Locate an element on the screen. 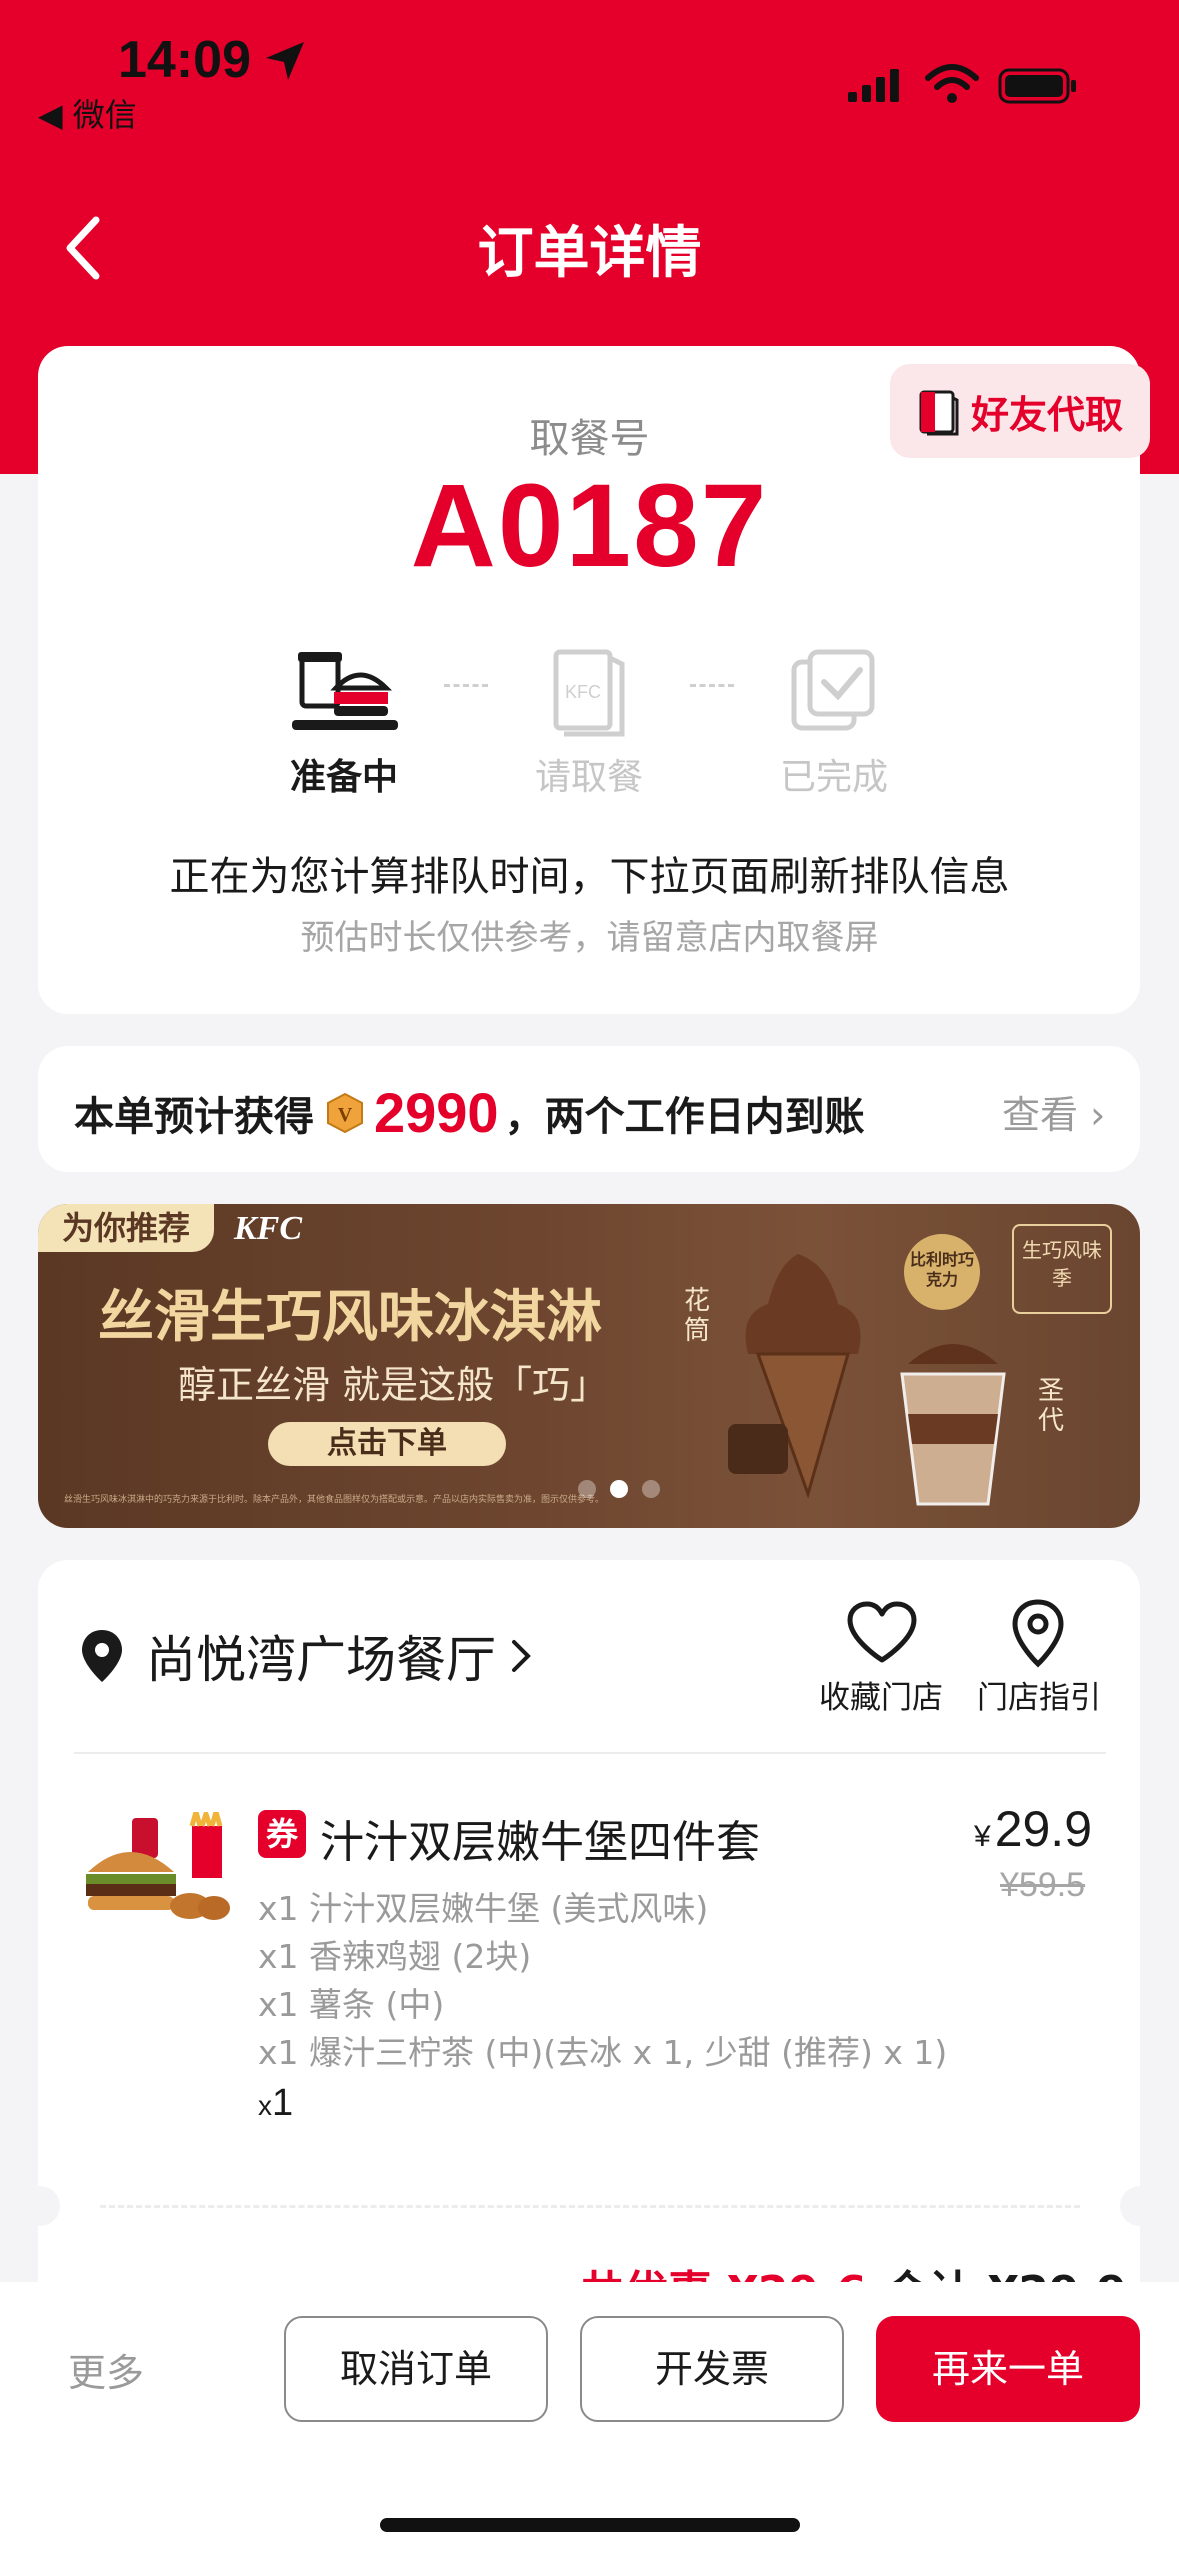 The width and height of the screenshot is (1179, 2556). product-price: ¥29.9 is located at coordinates (1033, 1829).